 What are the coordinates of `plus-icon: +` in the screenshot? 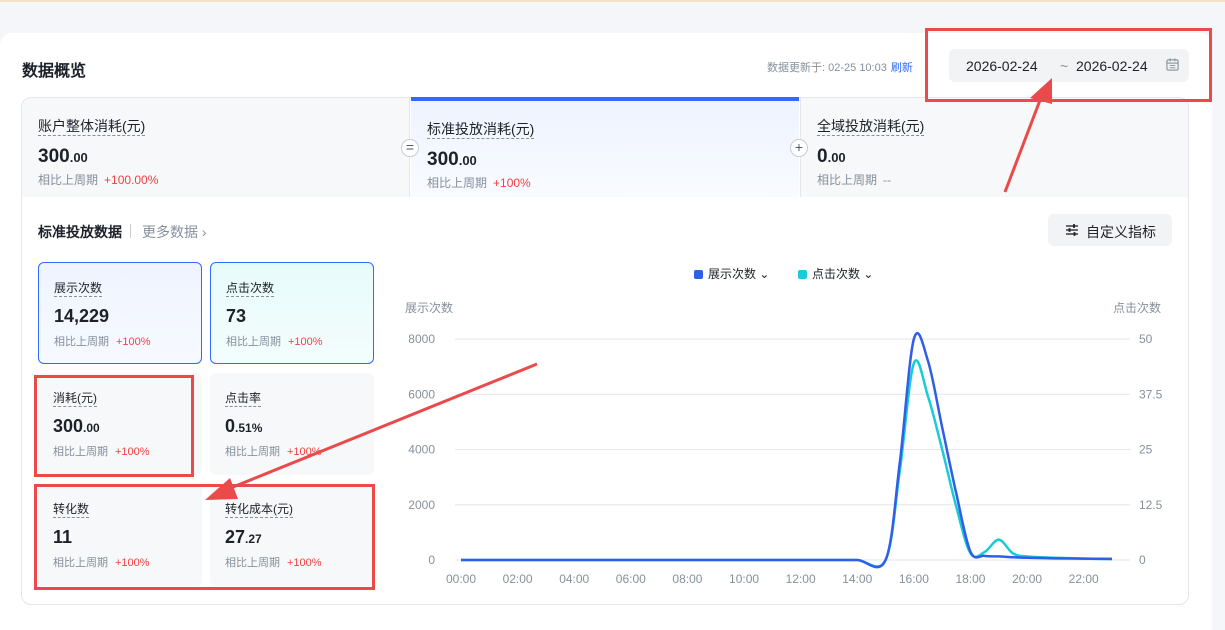 It's located at (799, 148).